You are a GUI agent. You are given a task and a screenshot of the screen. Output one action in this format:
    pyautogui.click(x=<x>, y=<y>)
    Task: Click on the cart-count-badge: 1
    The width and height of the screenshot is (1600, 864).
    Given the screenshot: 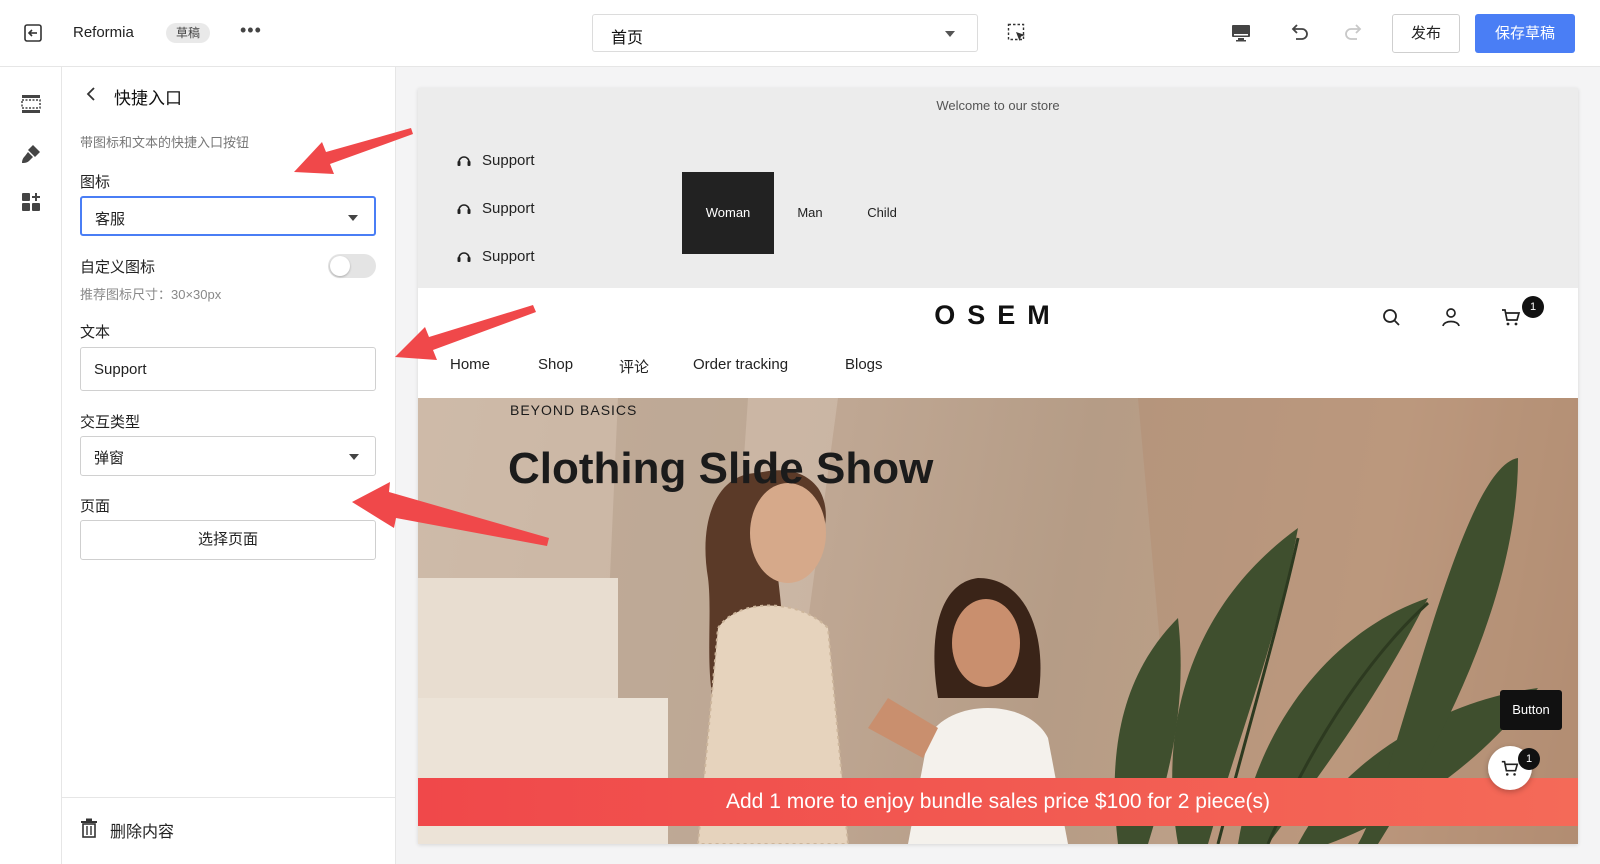 What is the action you would take?
    pyautogui.click(x=1533, y=307)
    